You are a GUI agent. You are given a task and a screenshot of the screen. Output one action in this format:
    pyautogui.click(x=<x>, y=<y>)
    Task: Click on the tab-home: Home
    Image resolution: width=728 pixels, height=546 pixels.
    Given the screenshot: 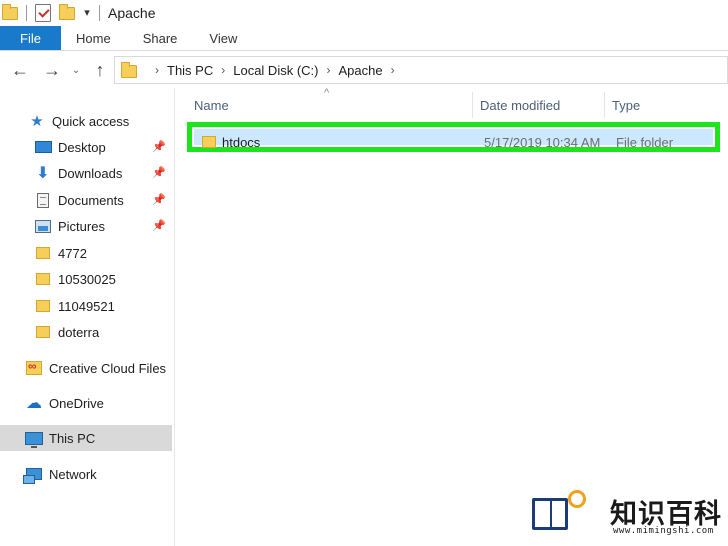 What is the action you would take?
    pyautogui.click(x=94, y=38)
    